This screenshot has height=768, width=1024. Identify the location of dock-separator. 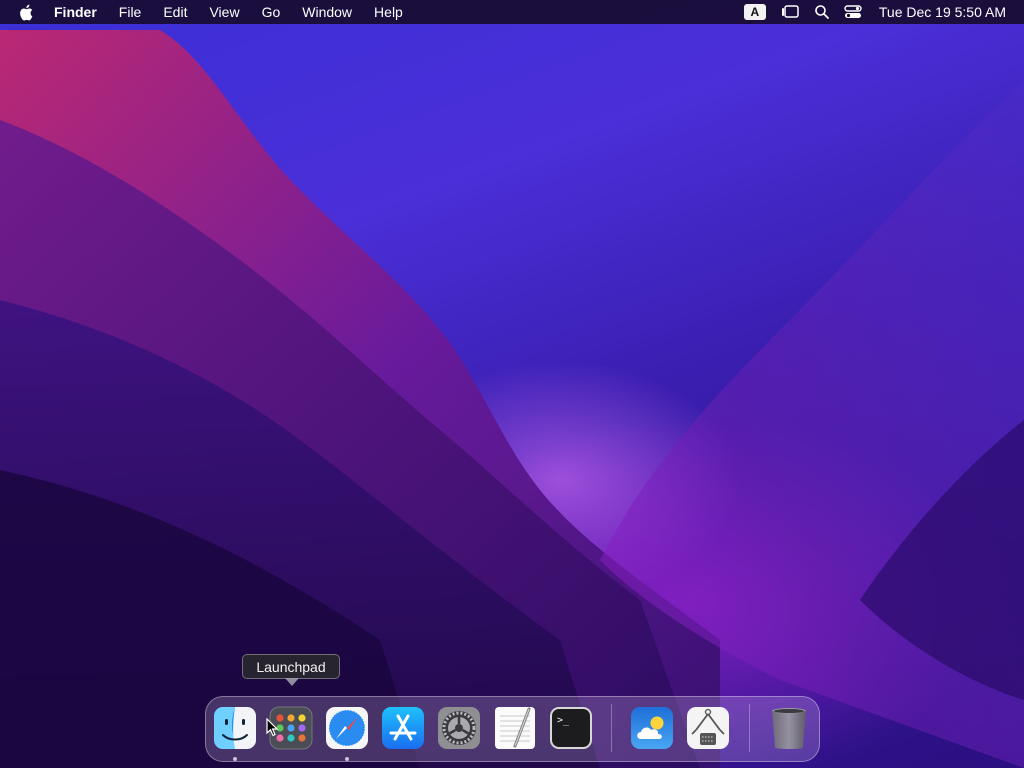
(611, 728).